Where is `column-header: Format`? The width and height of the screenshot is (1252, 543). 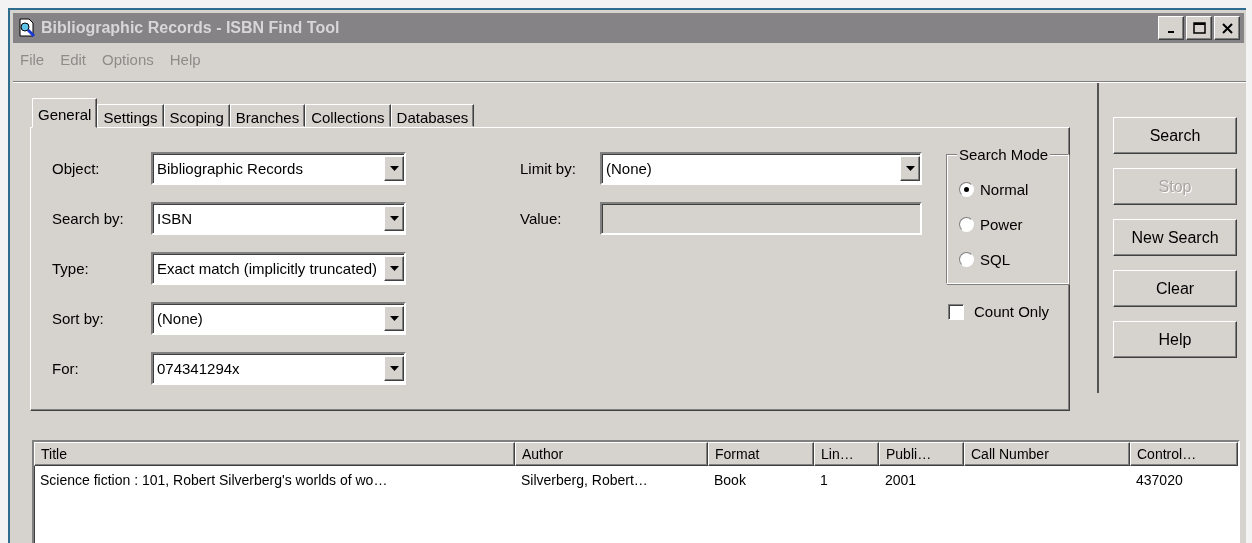 column-header: Format is located at coordinates (761, 454).